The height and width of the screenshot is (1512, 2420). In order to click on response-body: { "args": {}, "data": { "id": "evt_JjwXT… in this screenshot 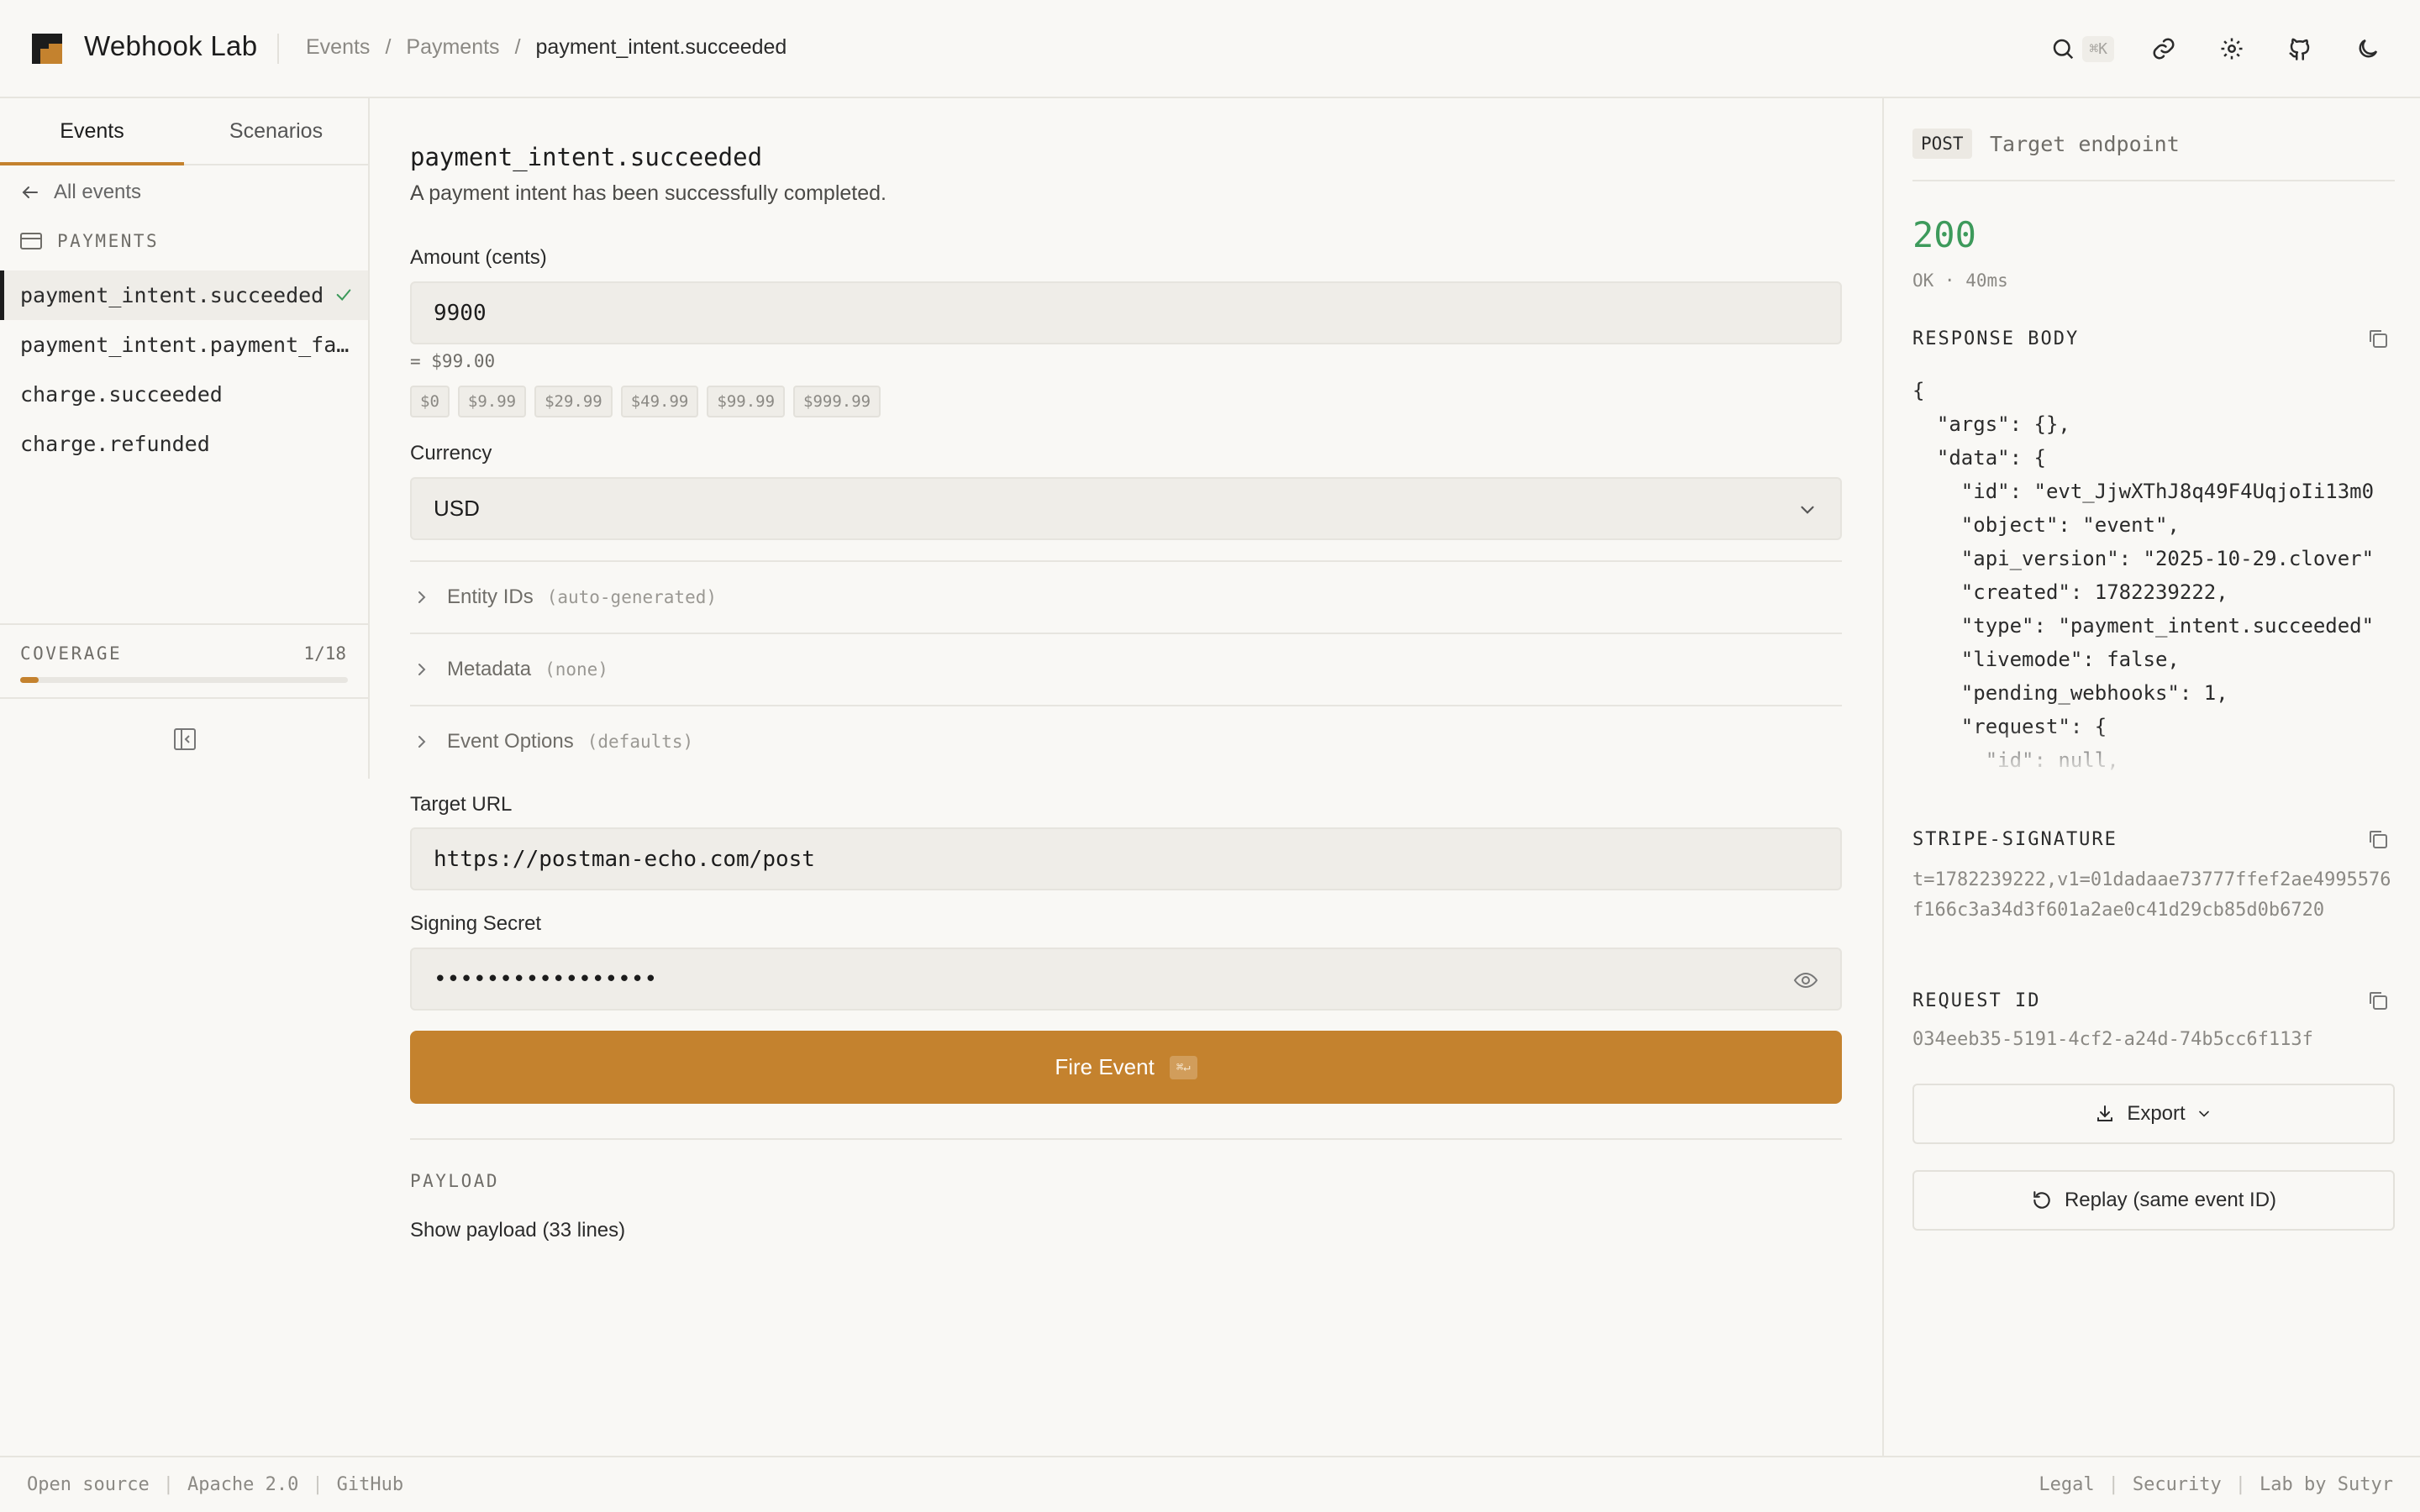, I will do `click(2153, 575)`.